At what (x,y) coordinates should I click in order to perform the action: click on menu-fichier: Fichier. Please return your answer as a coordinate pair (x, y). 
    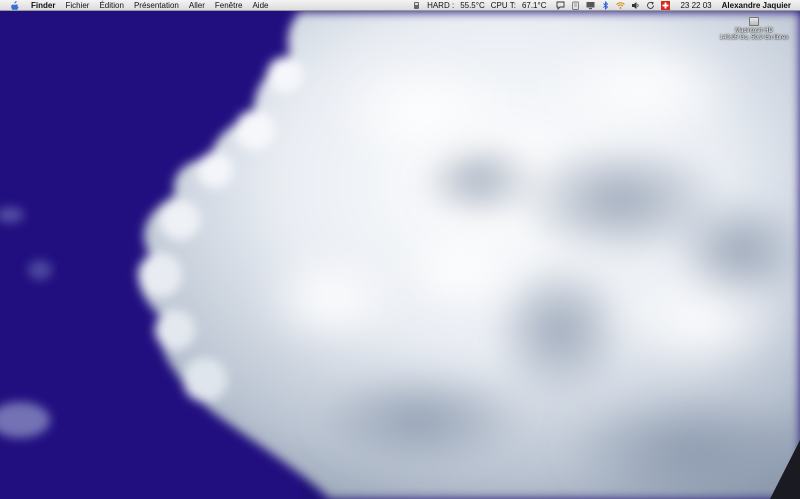
    Looking at the image, I should click on (77, 5).